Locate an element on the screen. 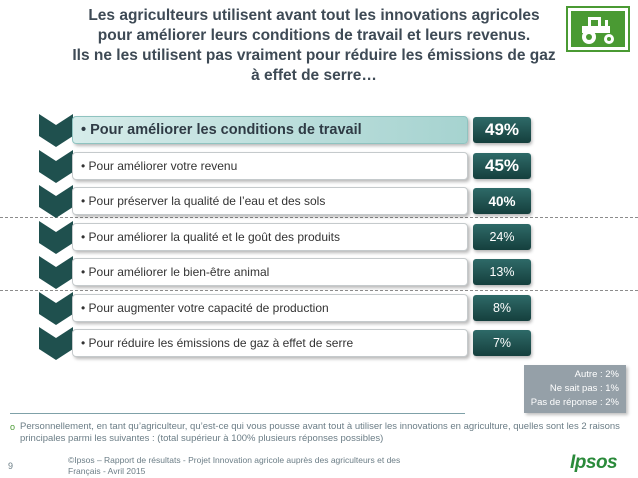 Image resolution: width=638 pixels, height=478 pixels. value-label: 49% is located at coordinates (502, 130).